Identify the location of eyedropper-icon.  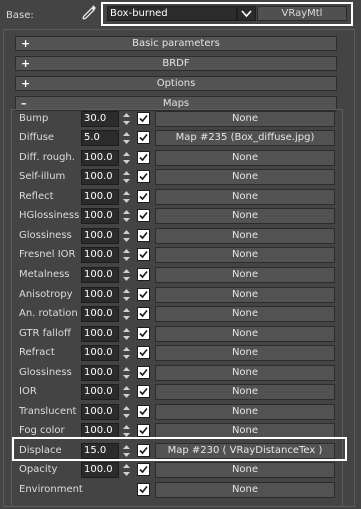
(89, 13).